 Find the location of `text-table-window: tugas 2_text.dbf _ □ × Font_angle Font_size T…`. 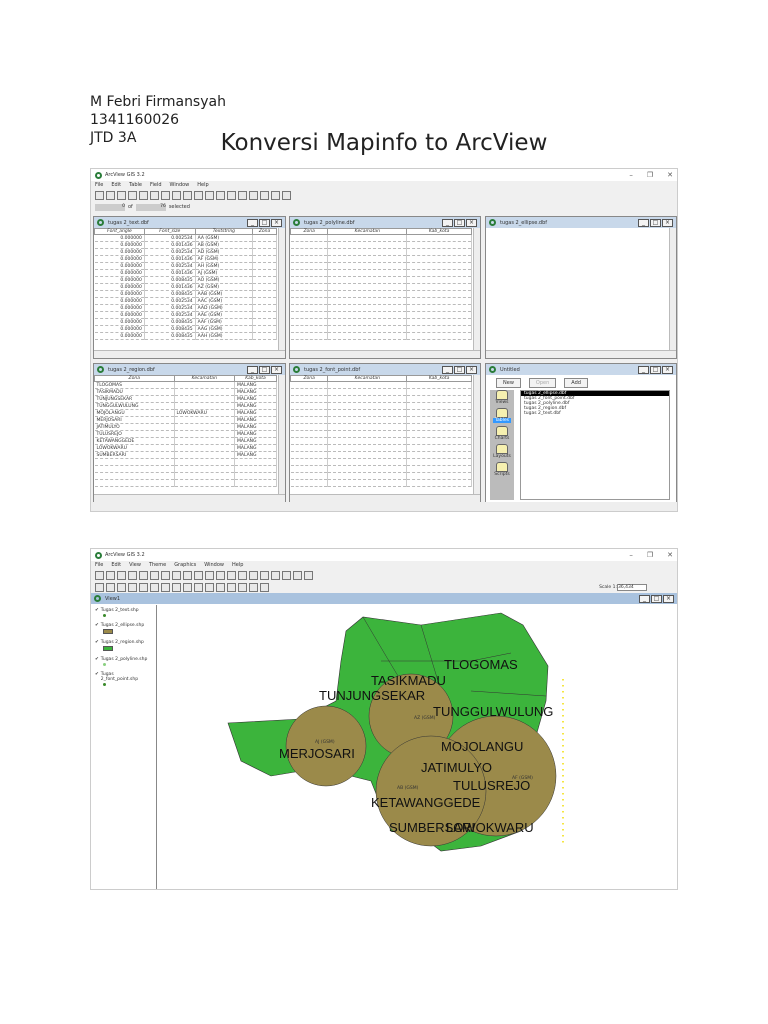

text-table-window: tugas 2_text.dbf _ □ × Font_angle Font_size T… is located at coordinates (189, 287).